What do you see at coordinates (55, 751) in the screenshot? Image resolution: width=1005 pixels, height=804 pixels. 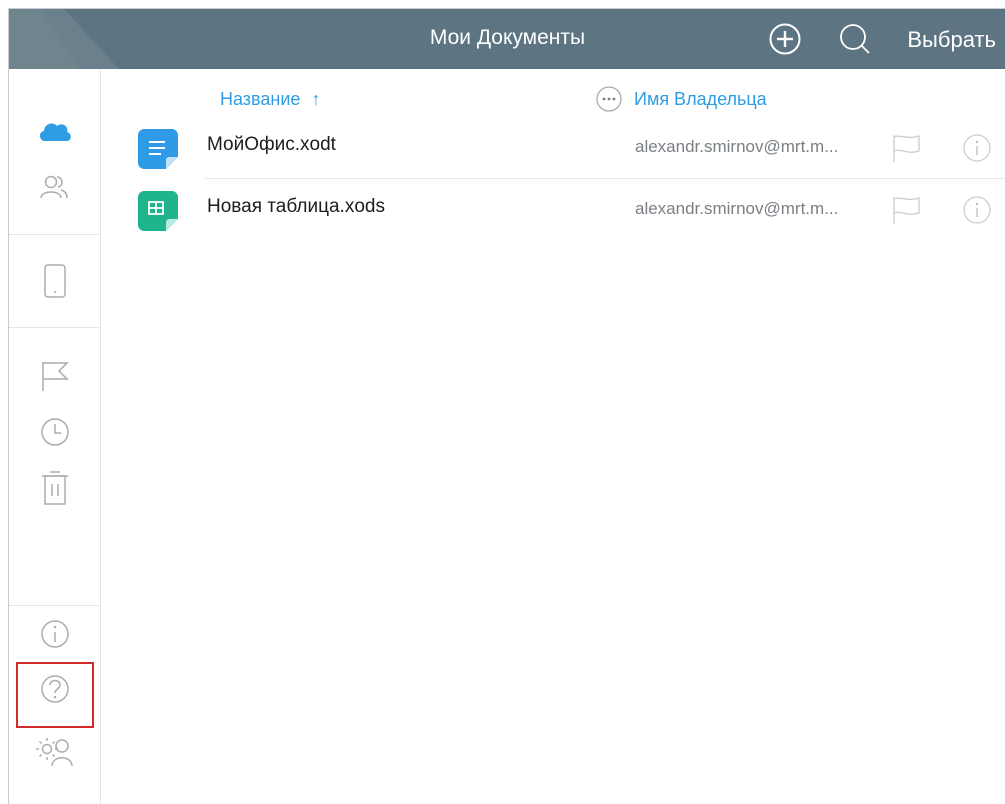 I see `user-settings-icon` at bounding box center [55, 751].